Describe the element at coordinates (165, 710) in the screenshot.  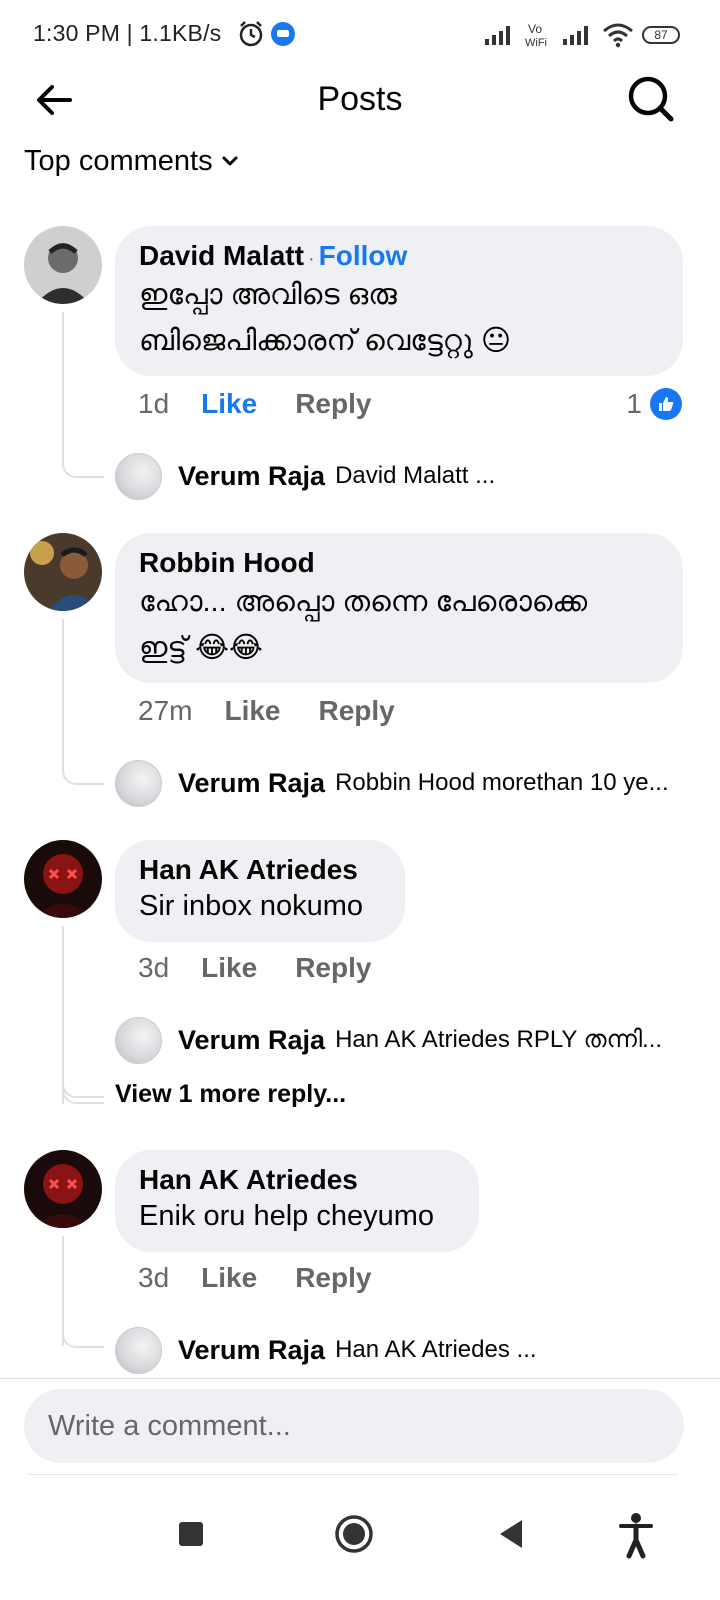
I see `comment-time: 27m` at that location.